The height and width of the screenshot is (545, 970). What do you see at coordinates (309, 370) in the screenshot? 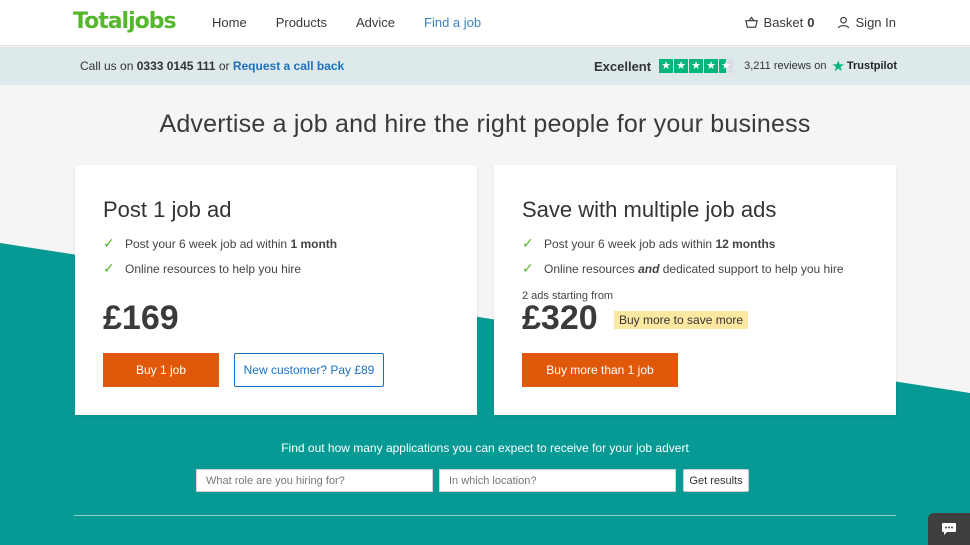
I see `new-customer-button: New customer? Pay £89` at bounding box center [309, 370].